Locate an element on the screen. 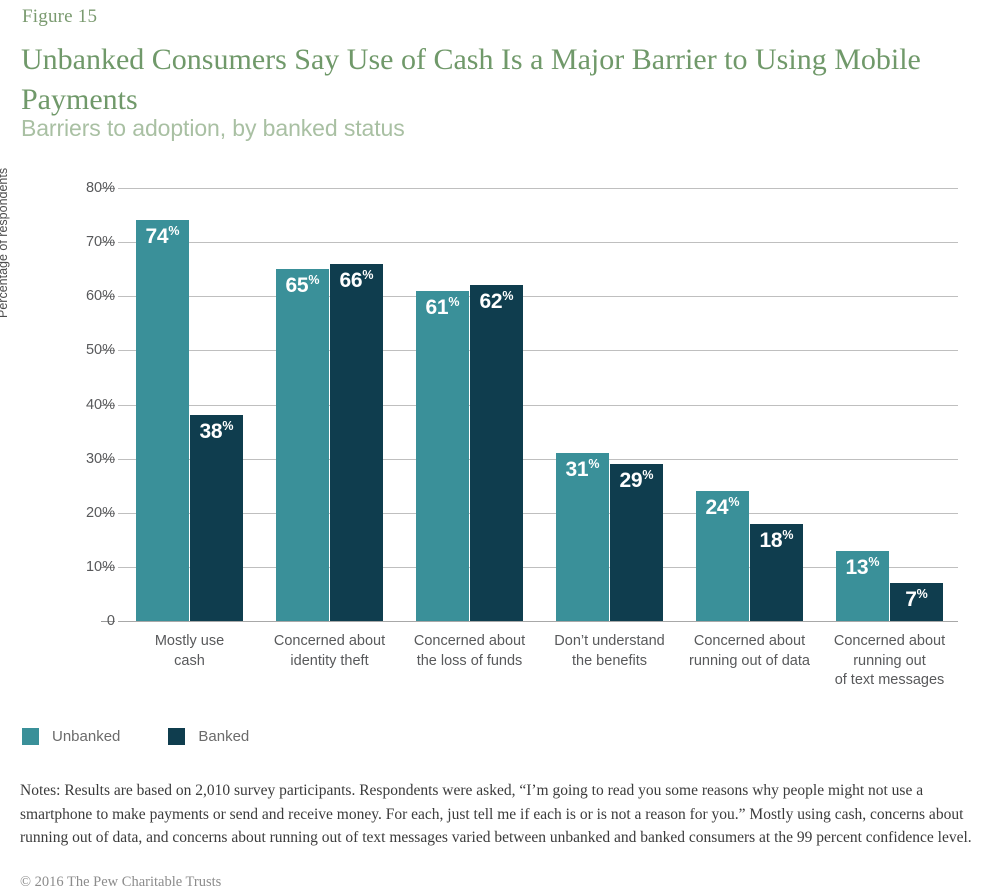 This screenshot has width=990, height=896. y-axis-tick-label: 30% is located at coordinates (100, 458).